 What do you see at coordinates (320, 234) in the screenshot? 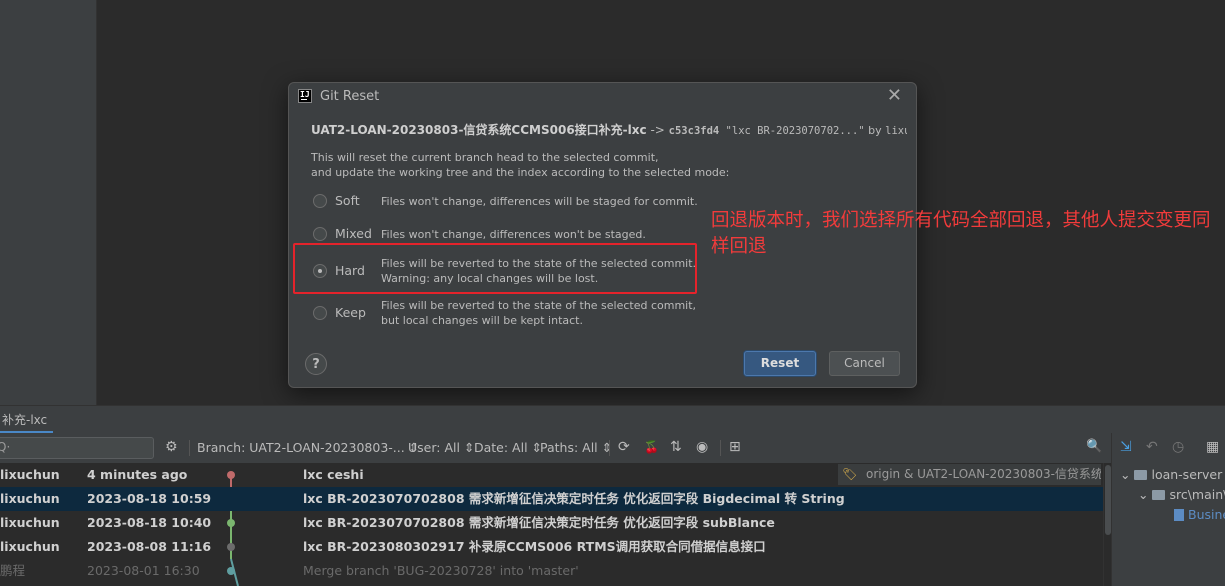
I see `radio-mixed` at bounding box center [320, 234].